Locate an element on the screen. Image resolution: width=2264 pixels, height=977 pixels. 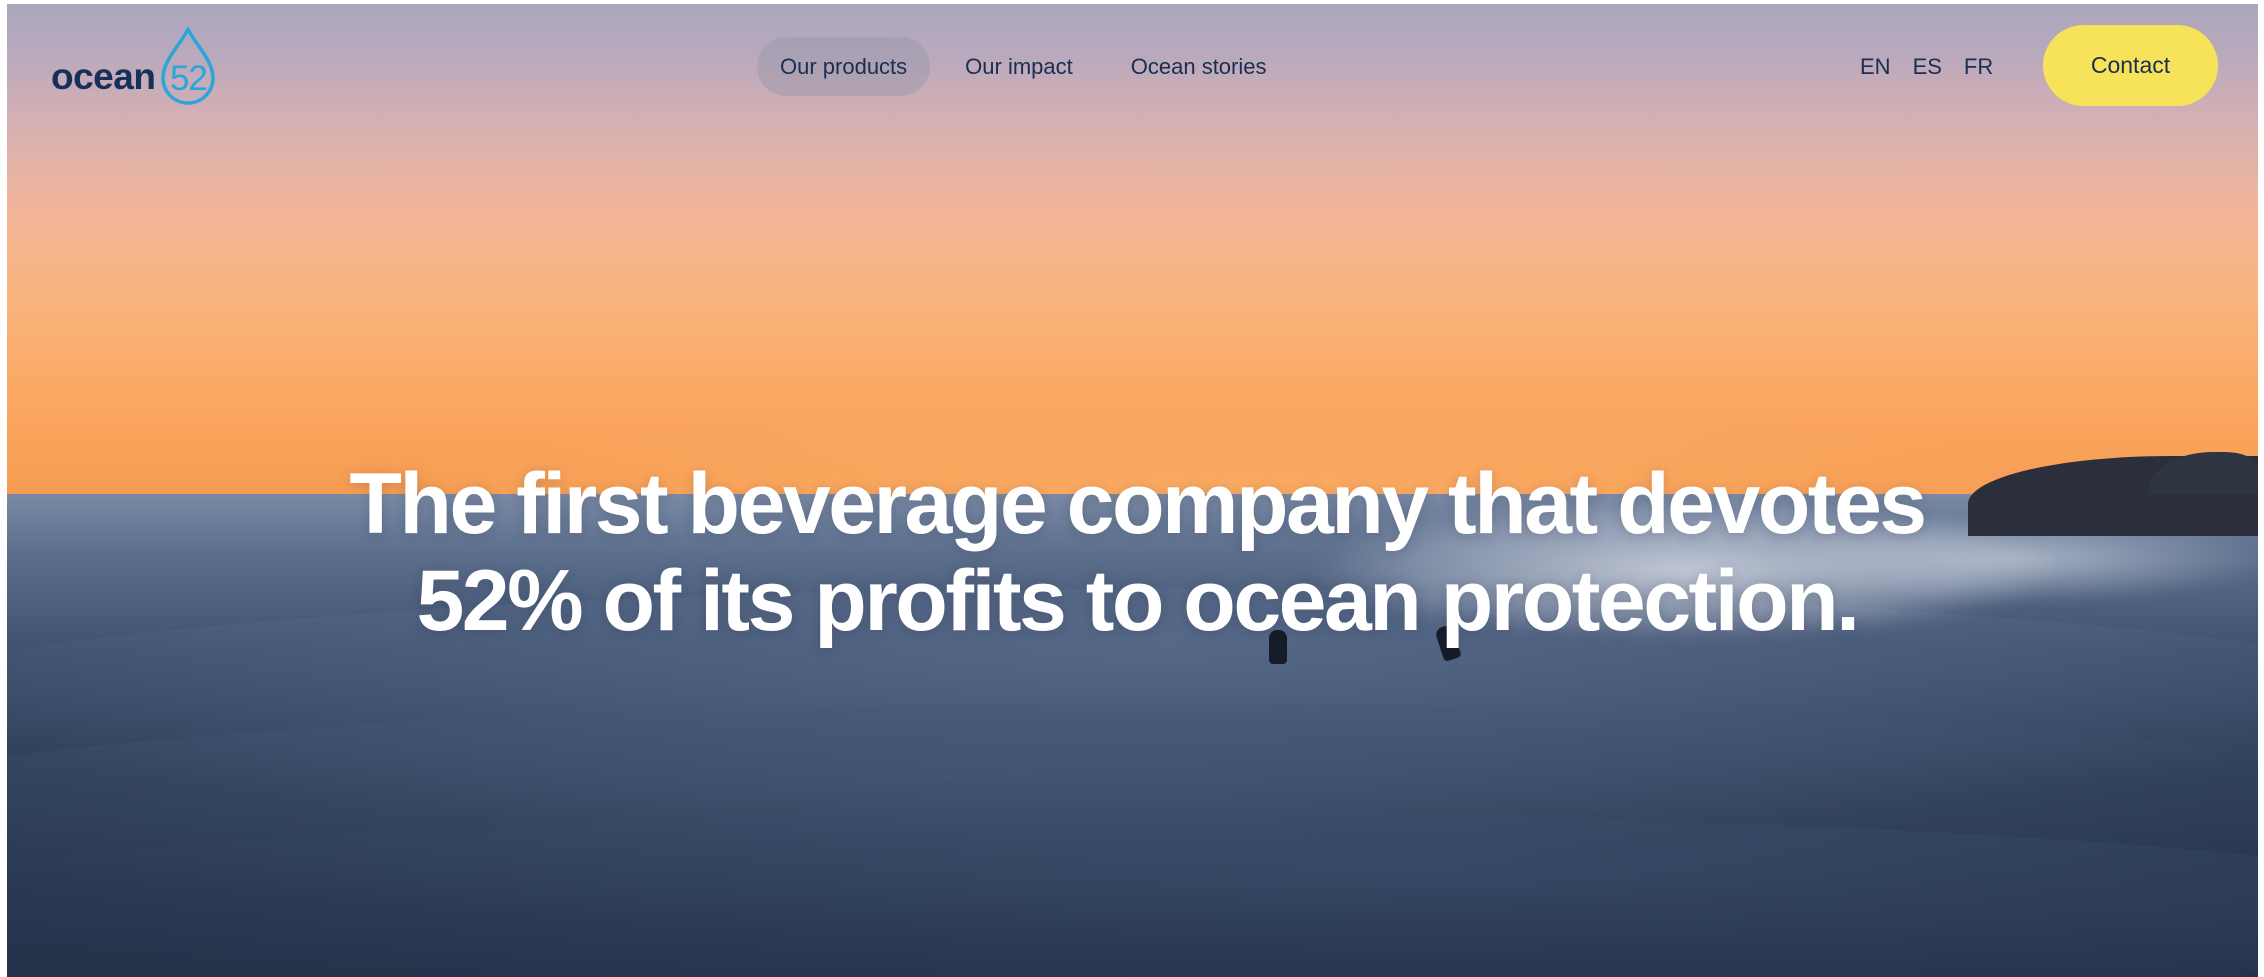
contact-button: Contact is located at coordinates (2130, 65).